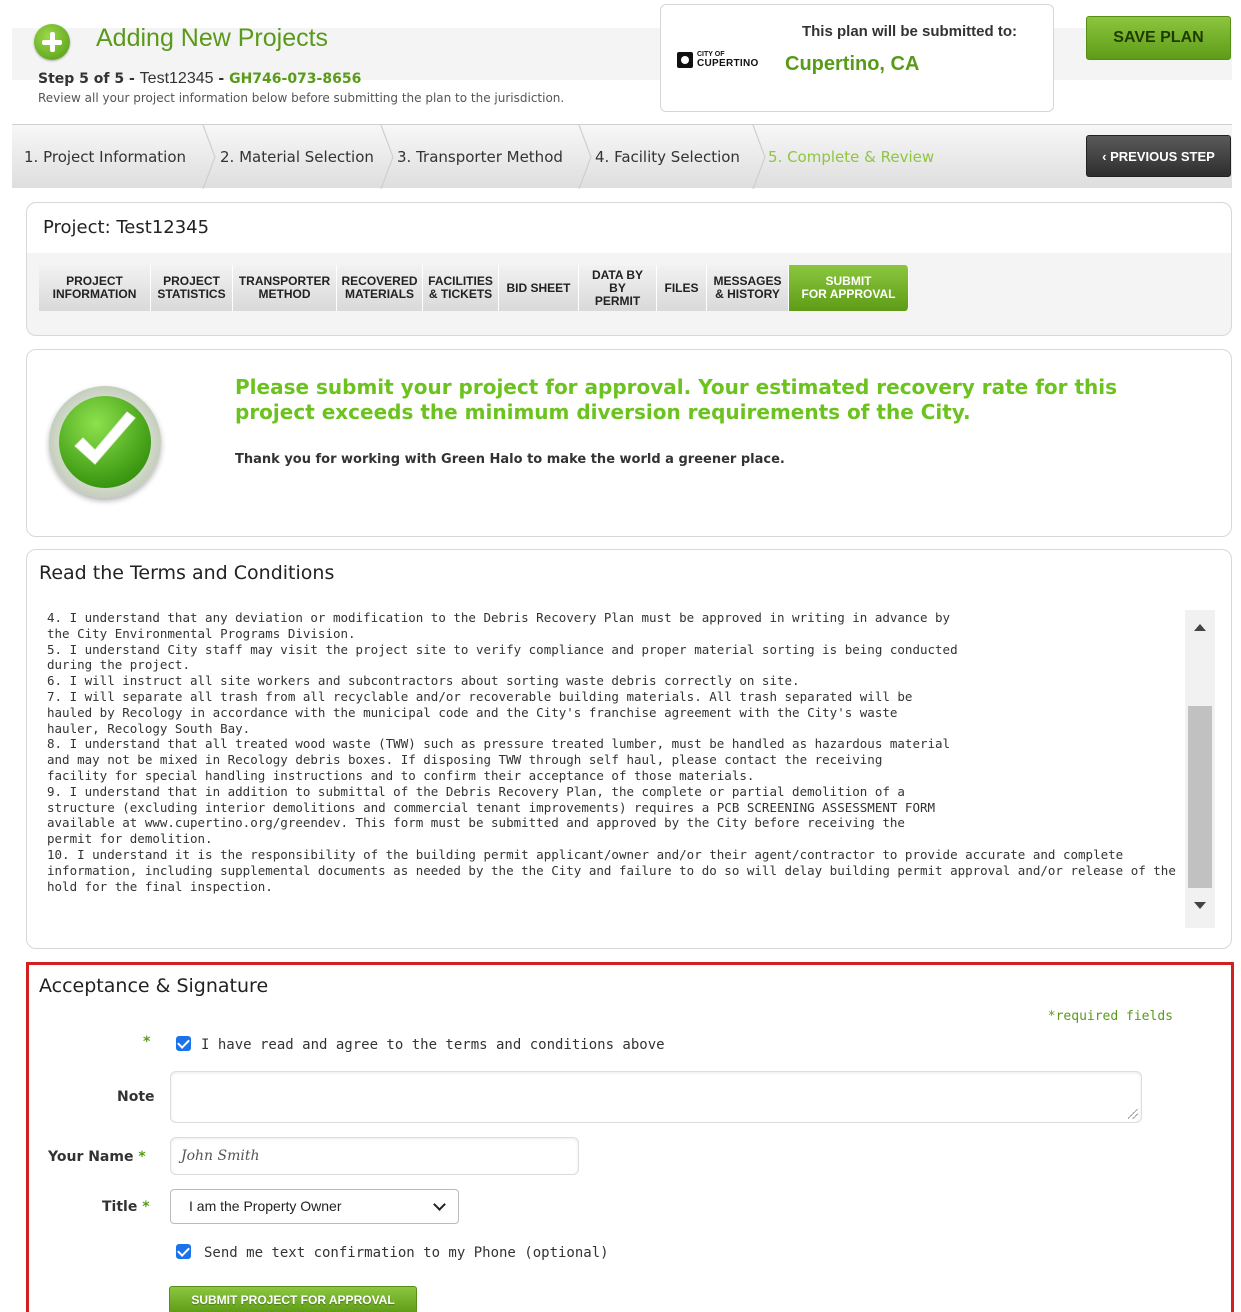 Image resolution: width=1241 pixels, height=1312 pixels. What do you see at coordinates (1200, 627) in the screenshot?
I see `scroll-up-arrow-icon` at bounding box center [1200, 627].